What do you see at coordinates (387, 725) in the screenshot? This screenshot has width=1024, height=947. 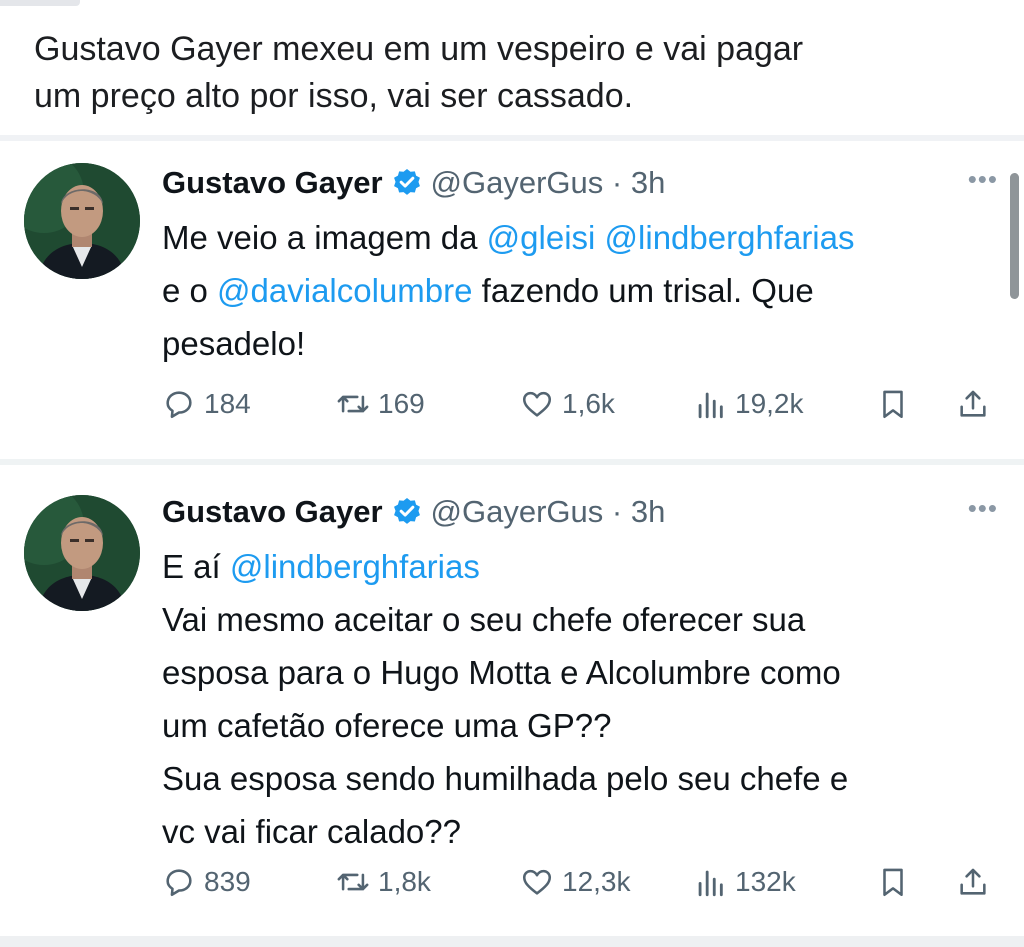 I see `text-line: um cafetão oferece uma GP??` at bounding box center [387, 725].